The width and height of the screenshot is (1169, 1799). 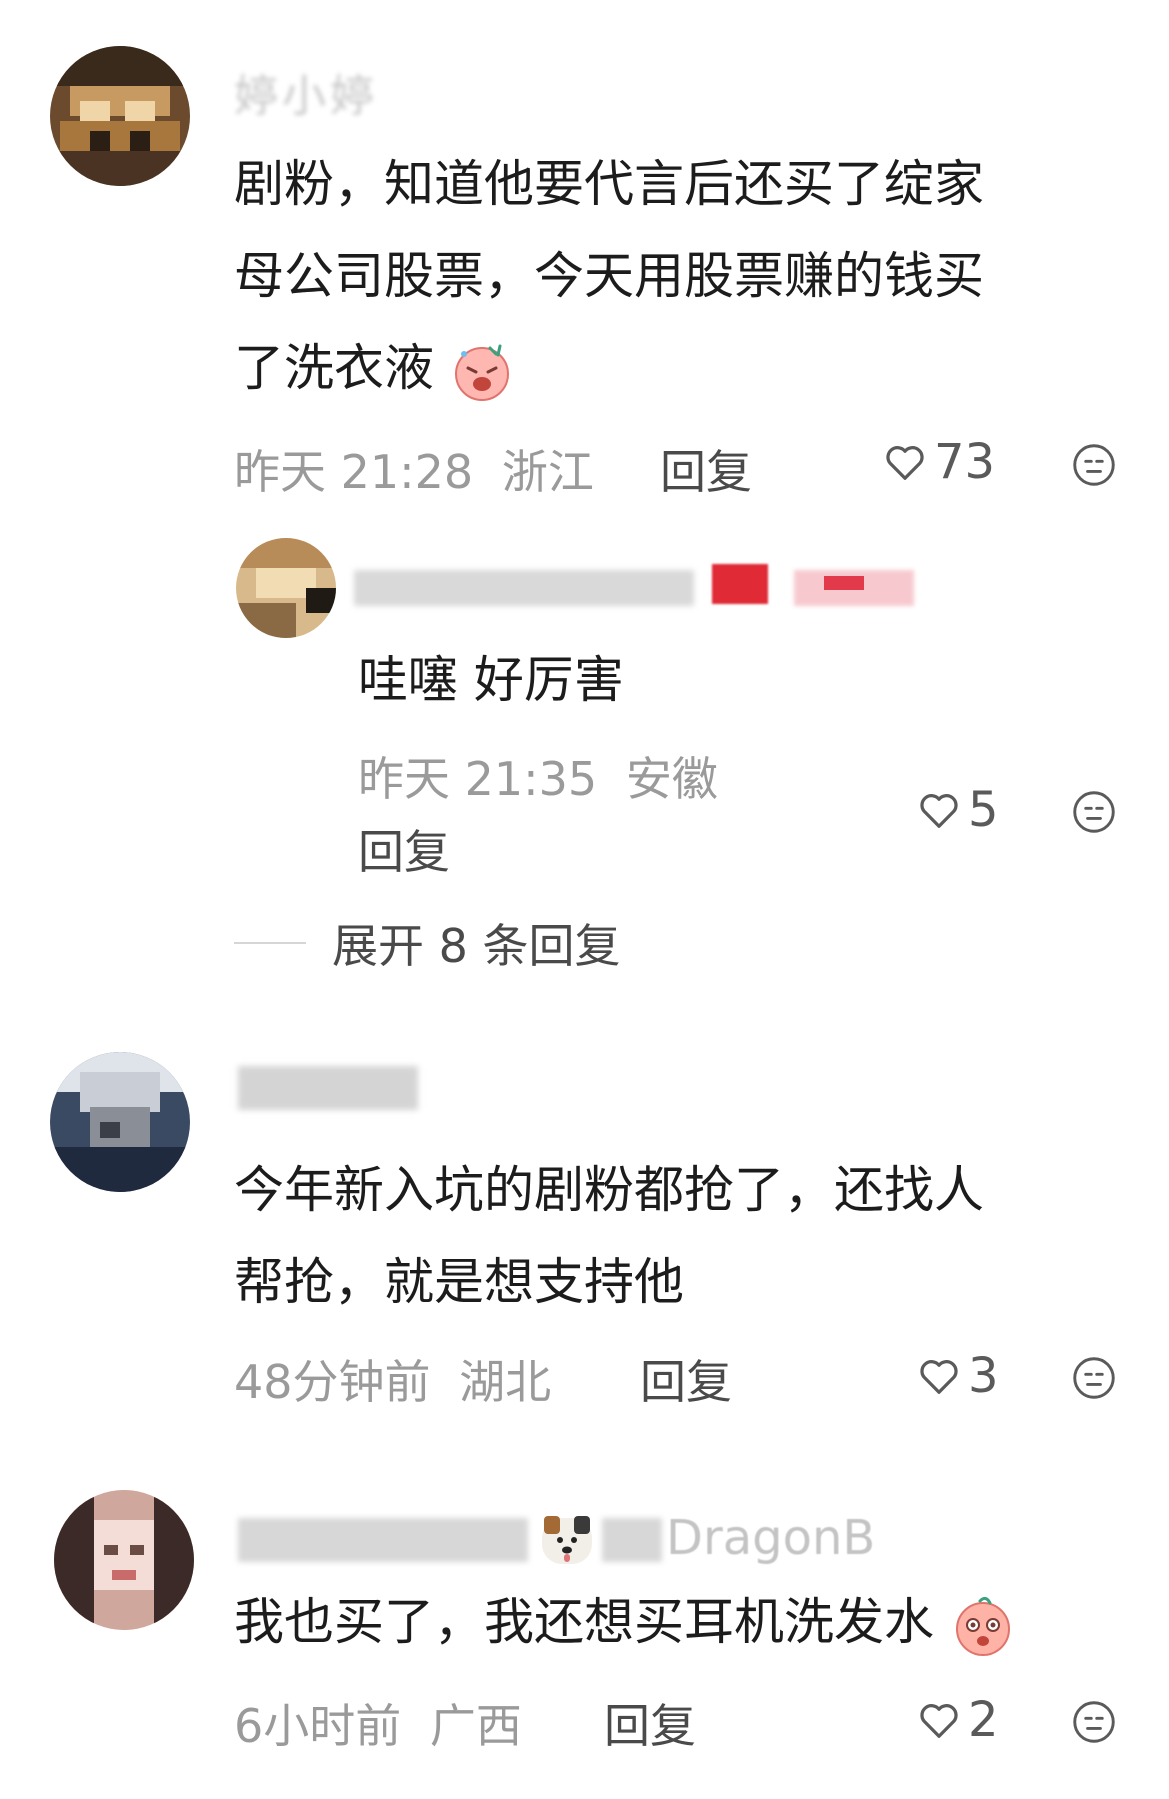 I want to click on comment-text-line: 我也买了，我还想买耳机洗发水, so click(x=625, y=1622).